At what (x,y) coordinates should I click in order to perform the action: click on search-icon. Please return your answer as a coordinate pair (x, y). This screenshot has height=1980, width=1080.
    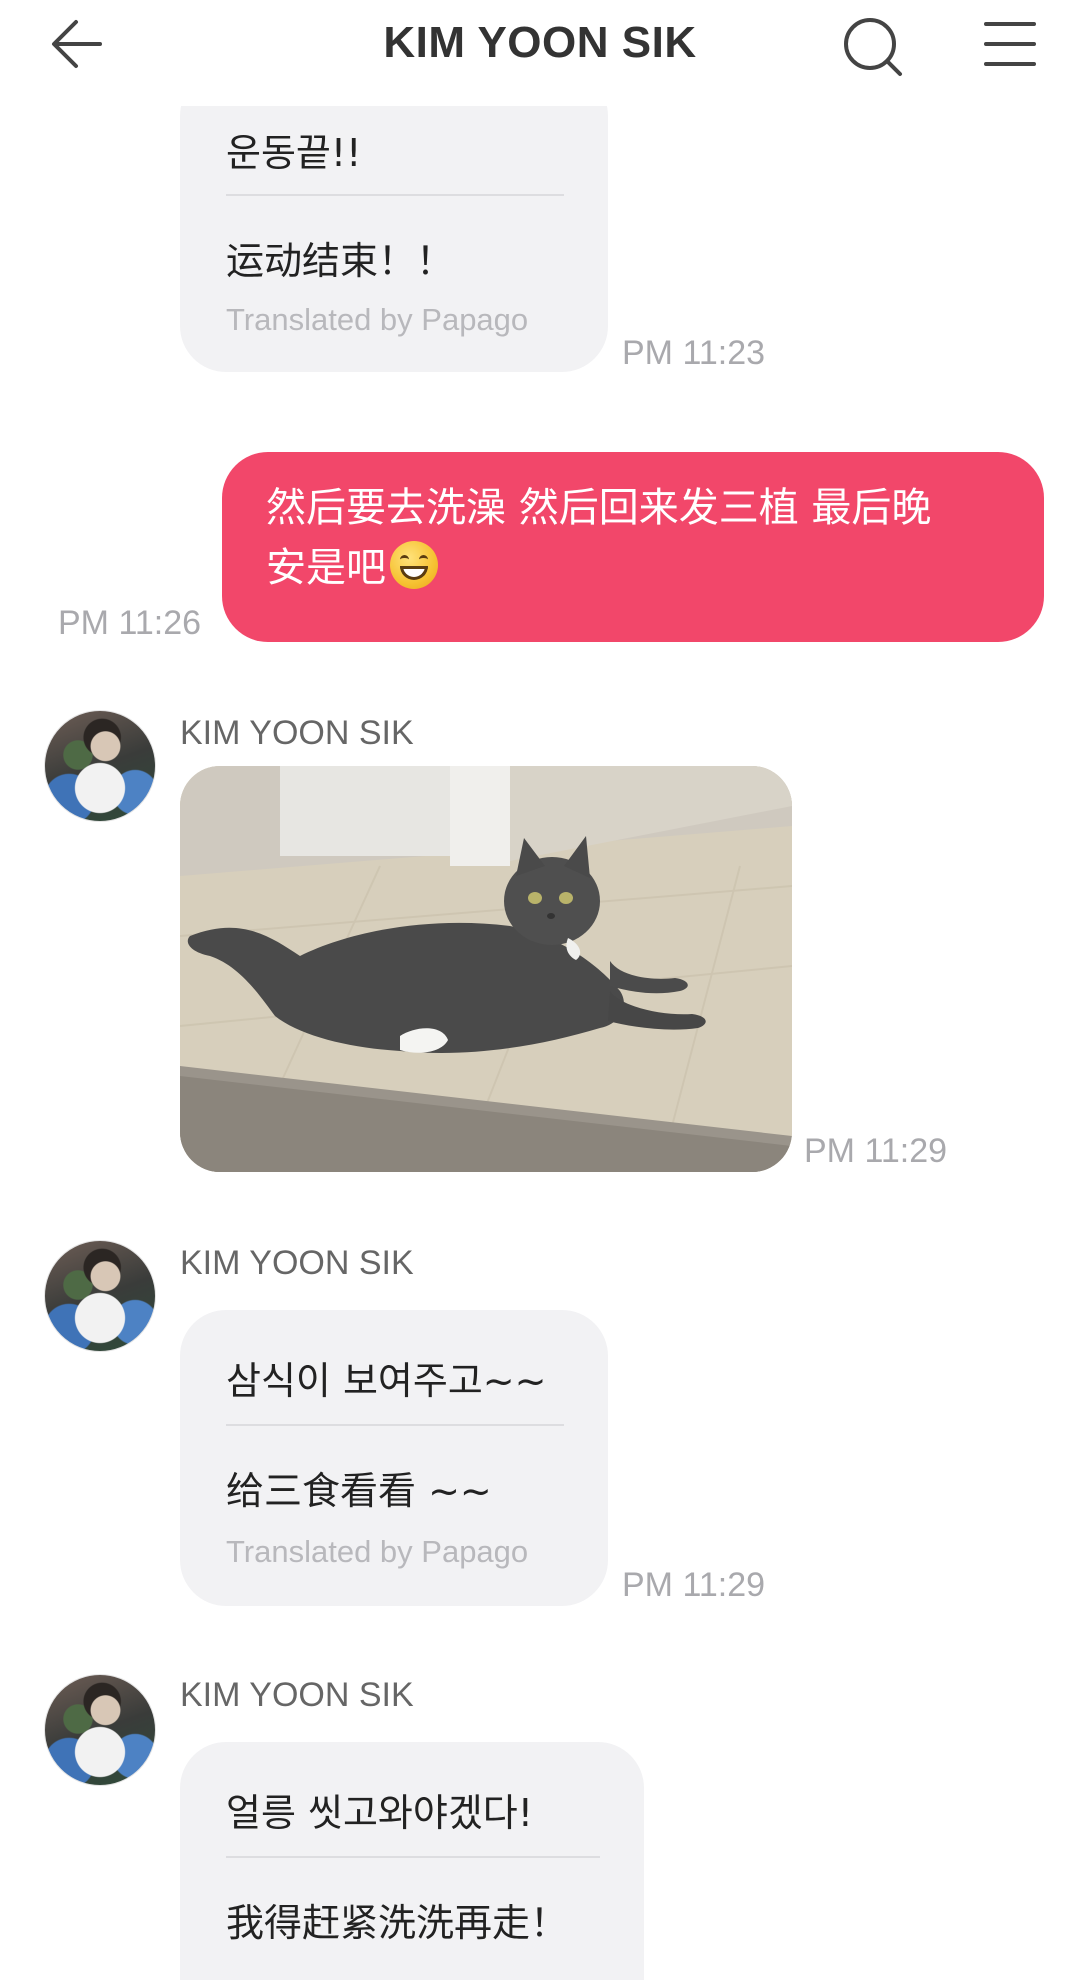
    Looking at the image, I should click on (873, 47).